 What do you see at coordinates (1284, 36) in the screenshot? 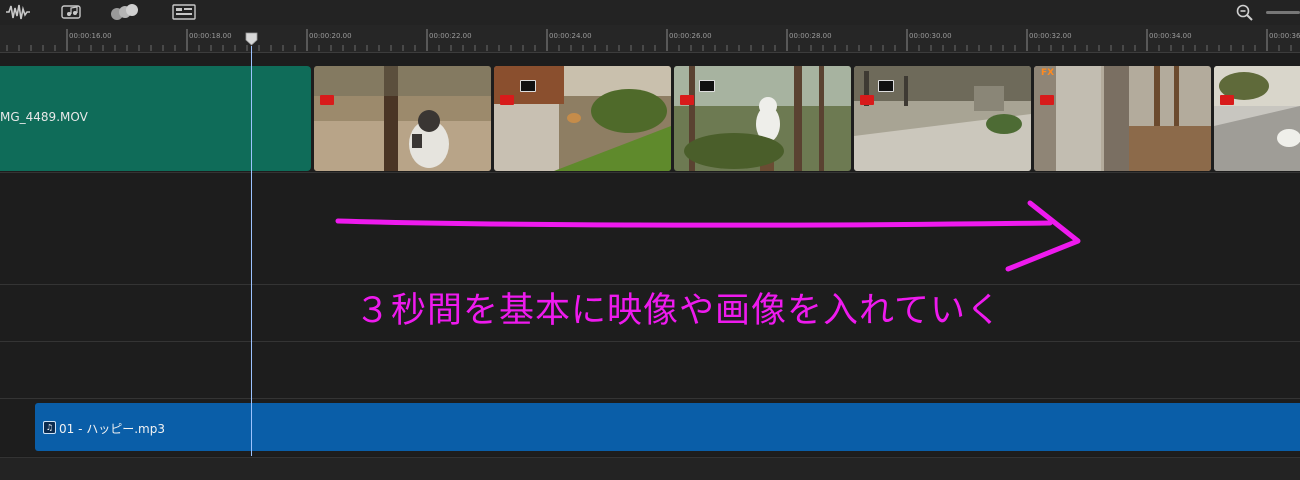
I see `ruler-tick-label: 00:00:36` at bounding box center [1284, 36].